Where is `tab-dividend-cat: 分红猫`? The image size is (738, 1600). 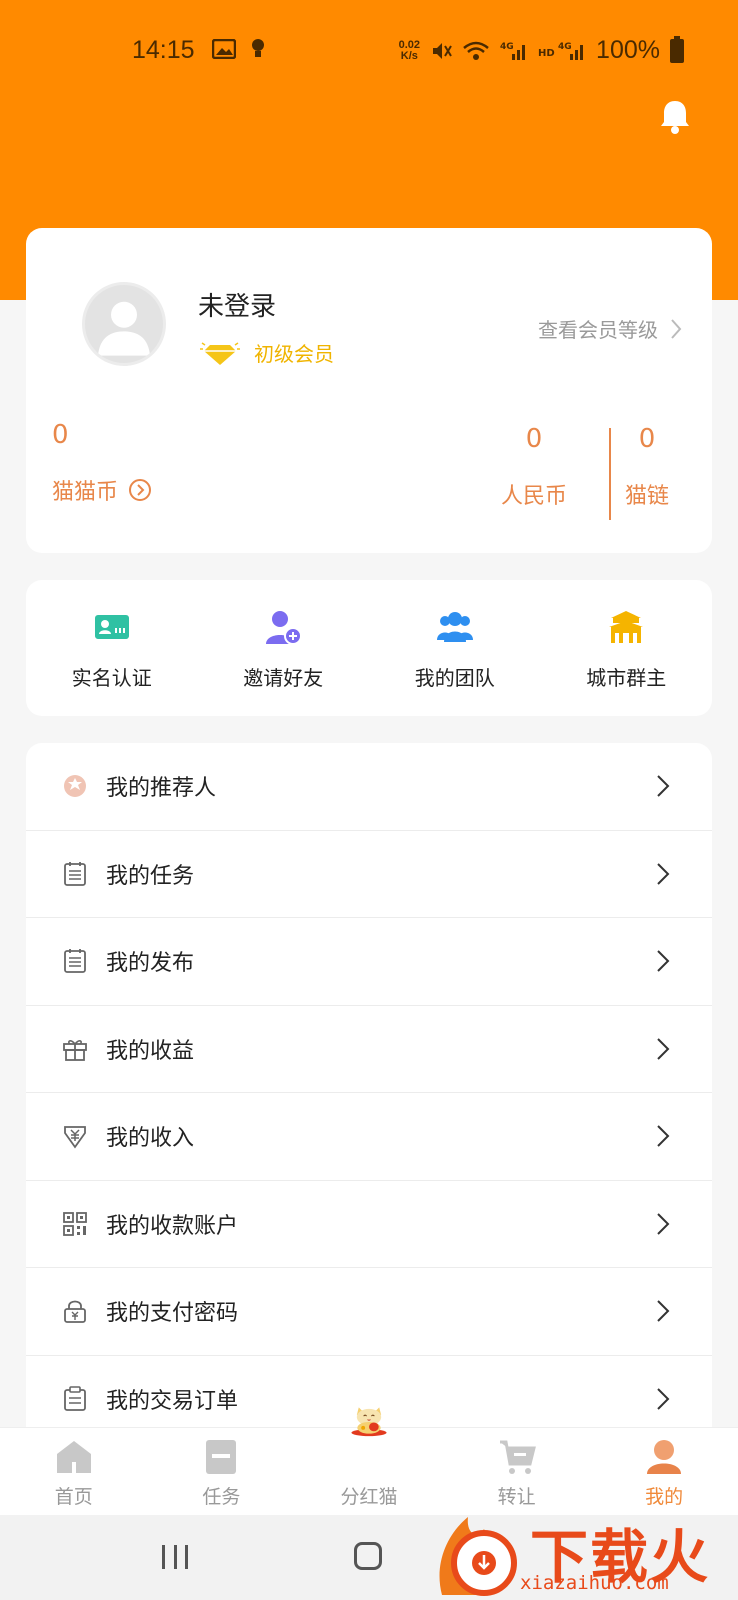 tab-dividend-cat: 分红猫 is located at coordinates (369, 1461).